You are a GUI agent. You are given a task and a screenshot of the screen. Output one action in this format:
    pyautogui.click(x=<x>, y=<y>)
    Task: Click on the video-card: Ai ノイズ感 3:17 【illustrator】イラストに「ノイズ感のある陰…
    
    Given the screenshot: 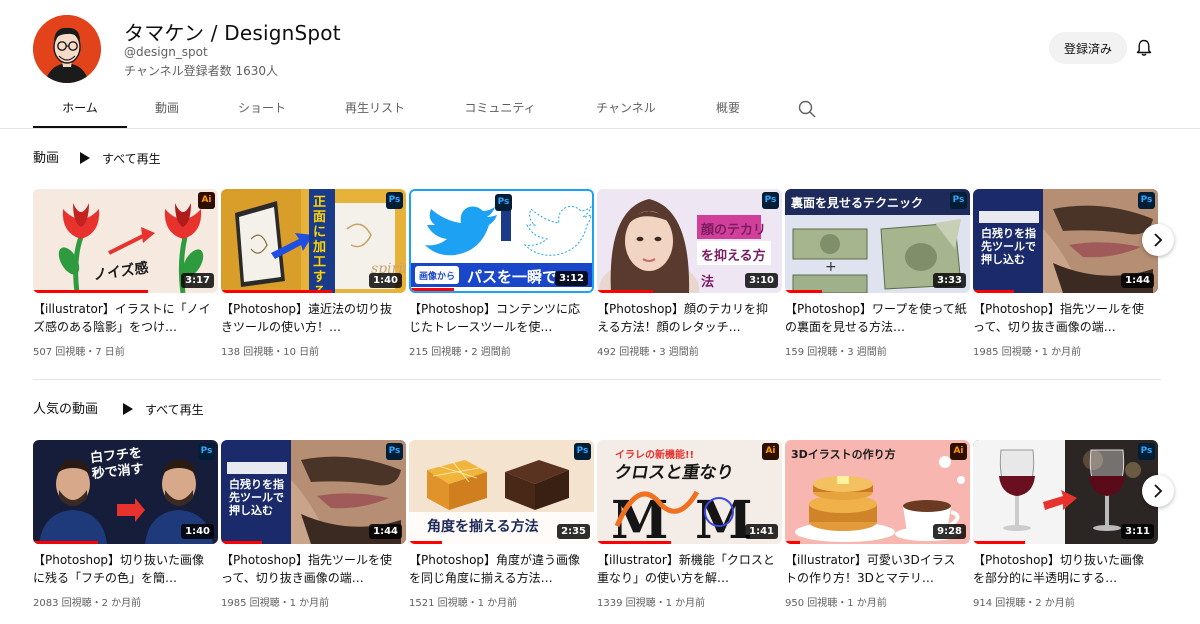 What is the action you would take?
    pyautogui.click(x=125, y=274)
    